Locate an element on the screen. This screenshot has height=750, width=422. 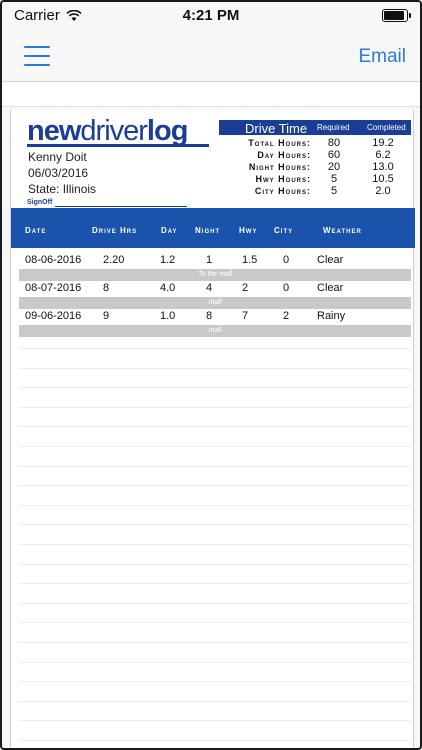
cell-hwy: 7 is located at coordinates (245, 316).